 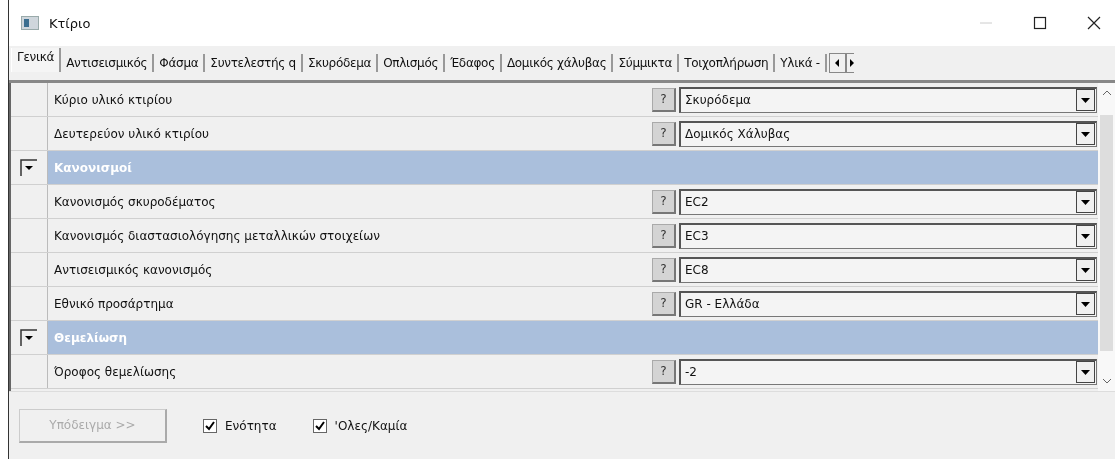 I want to click on checkbox-label: Ενότητα, so click(x=251, y=425).